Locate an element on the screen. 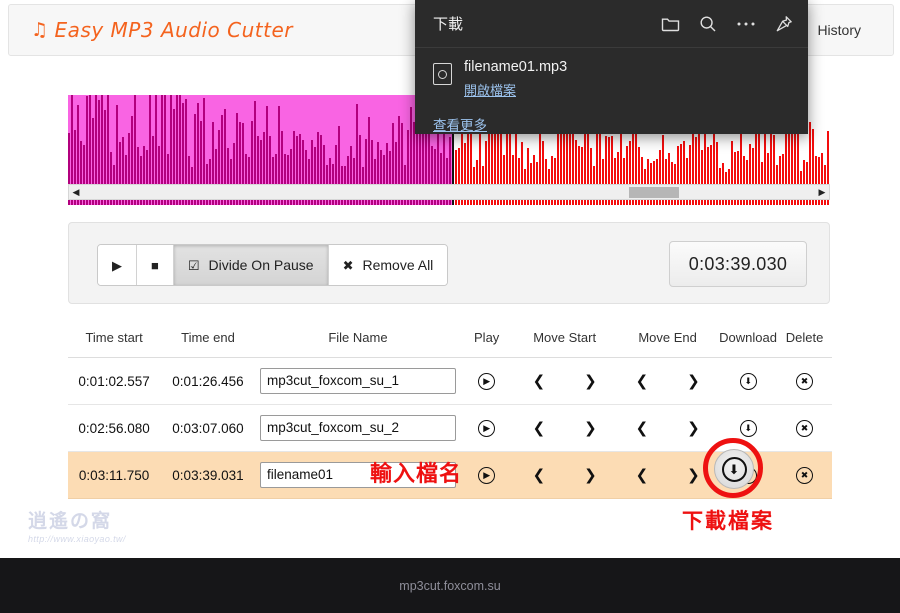 The image size is (900, 613). page-footer: mp3cut.foxcom.su is located at coordinates (450, 585).